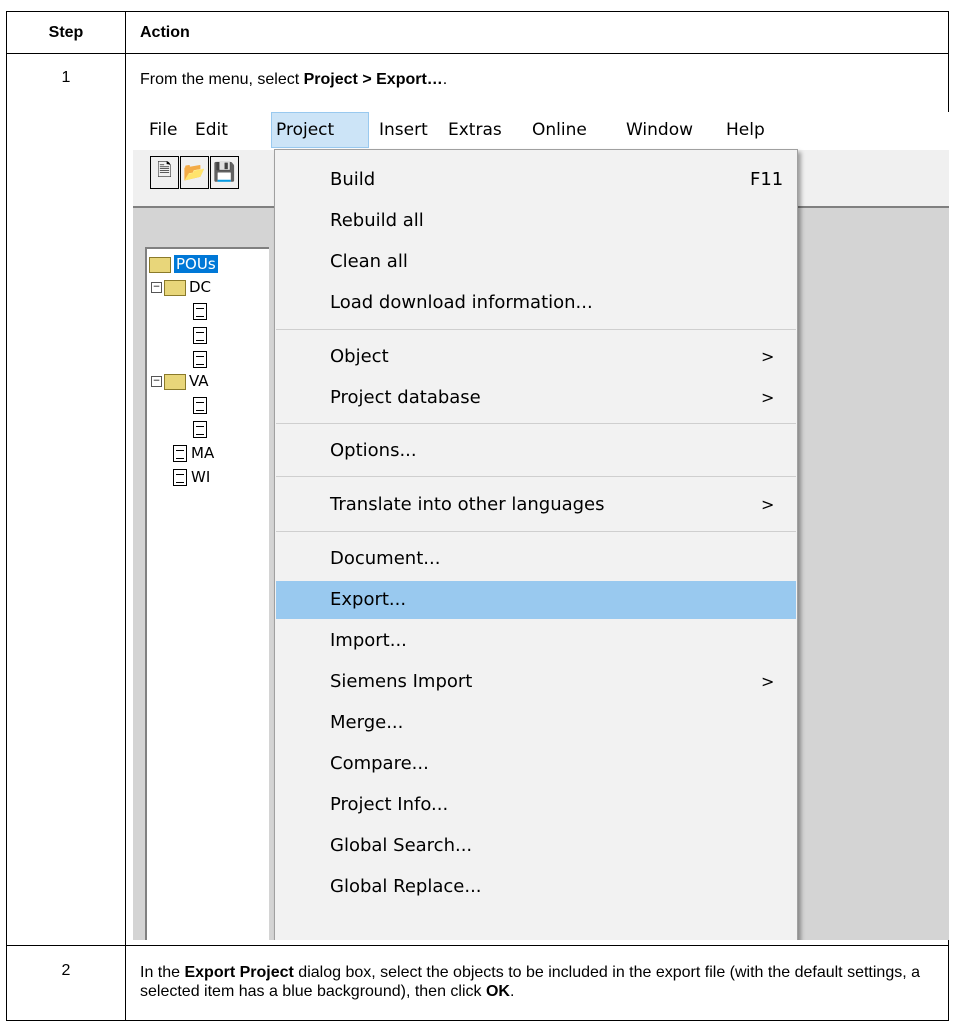 This screenshot has height=1021, width=956. I want to click on menu-path-arrow: >, so click(367, 79).